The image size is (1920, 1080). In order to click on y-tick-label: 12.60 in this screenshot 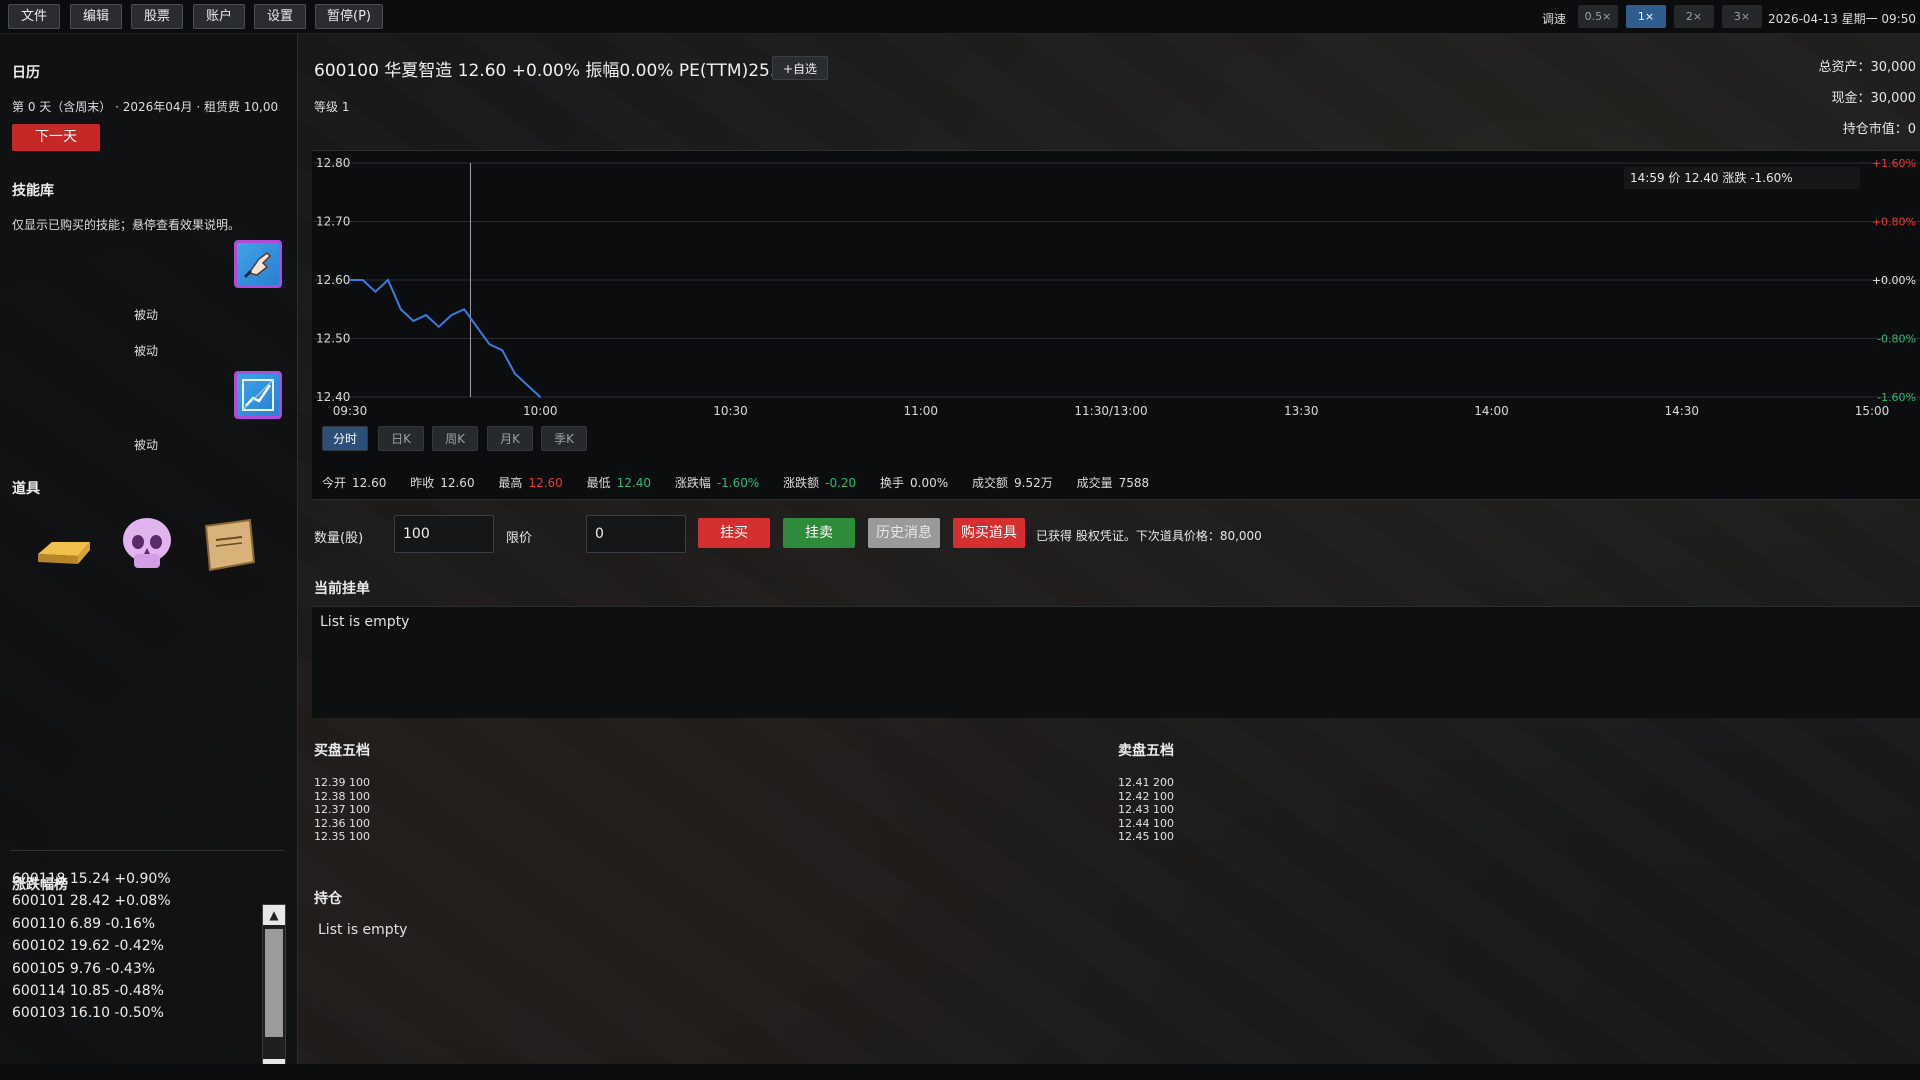, I will do `click(333, 280)`.